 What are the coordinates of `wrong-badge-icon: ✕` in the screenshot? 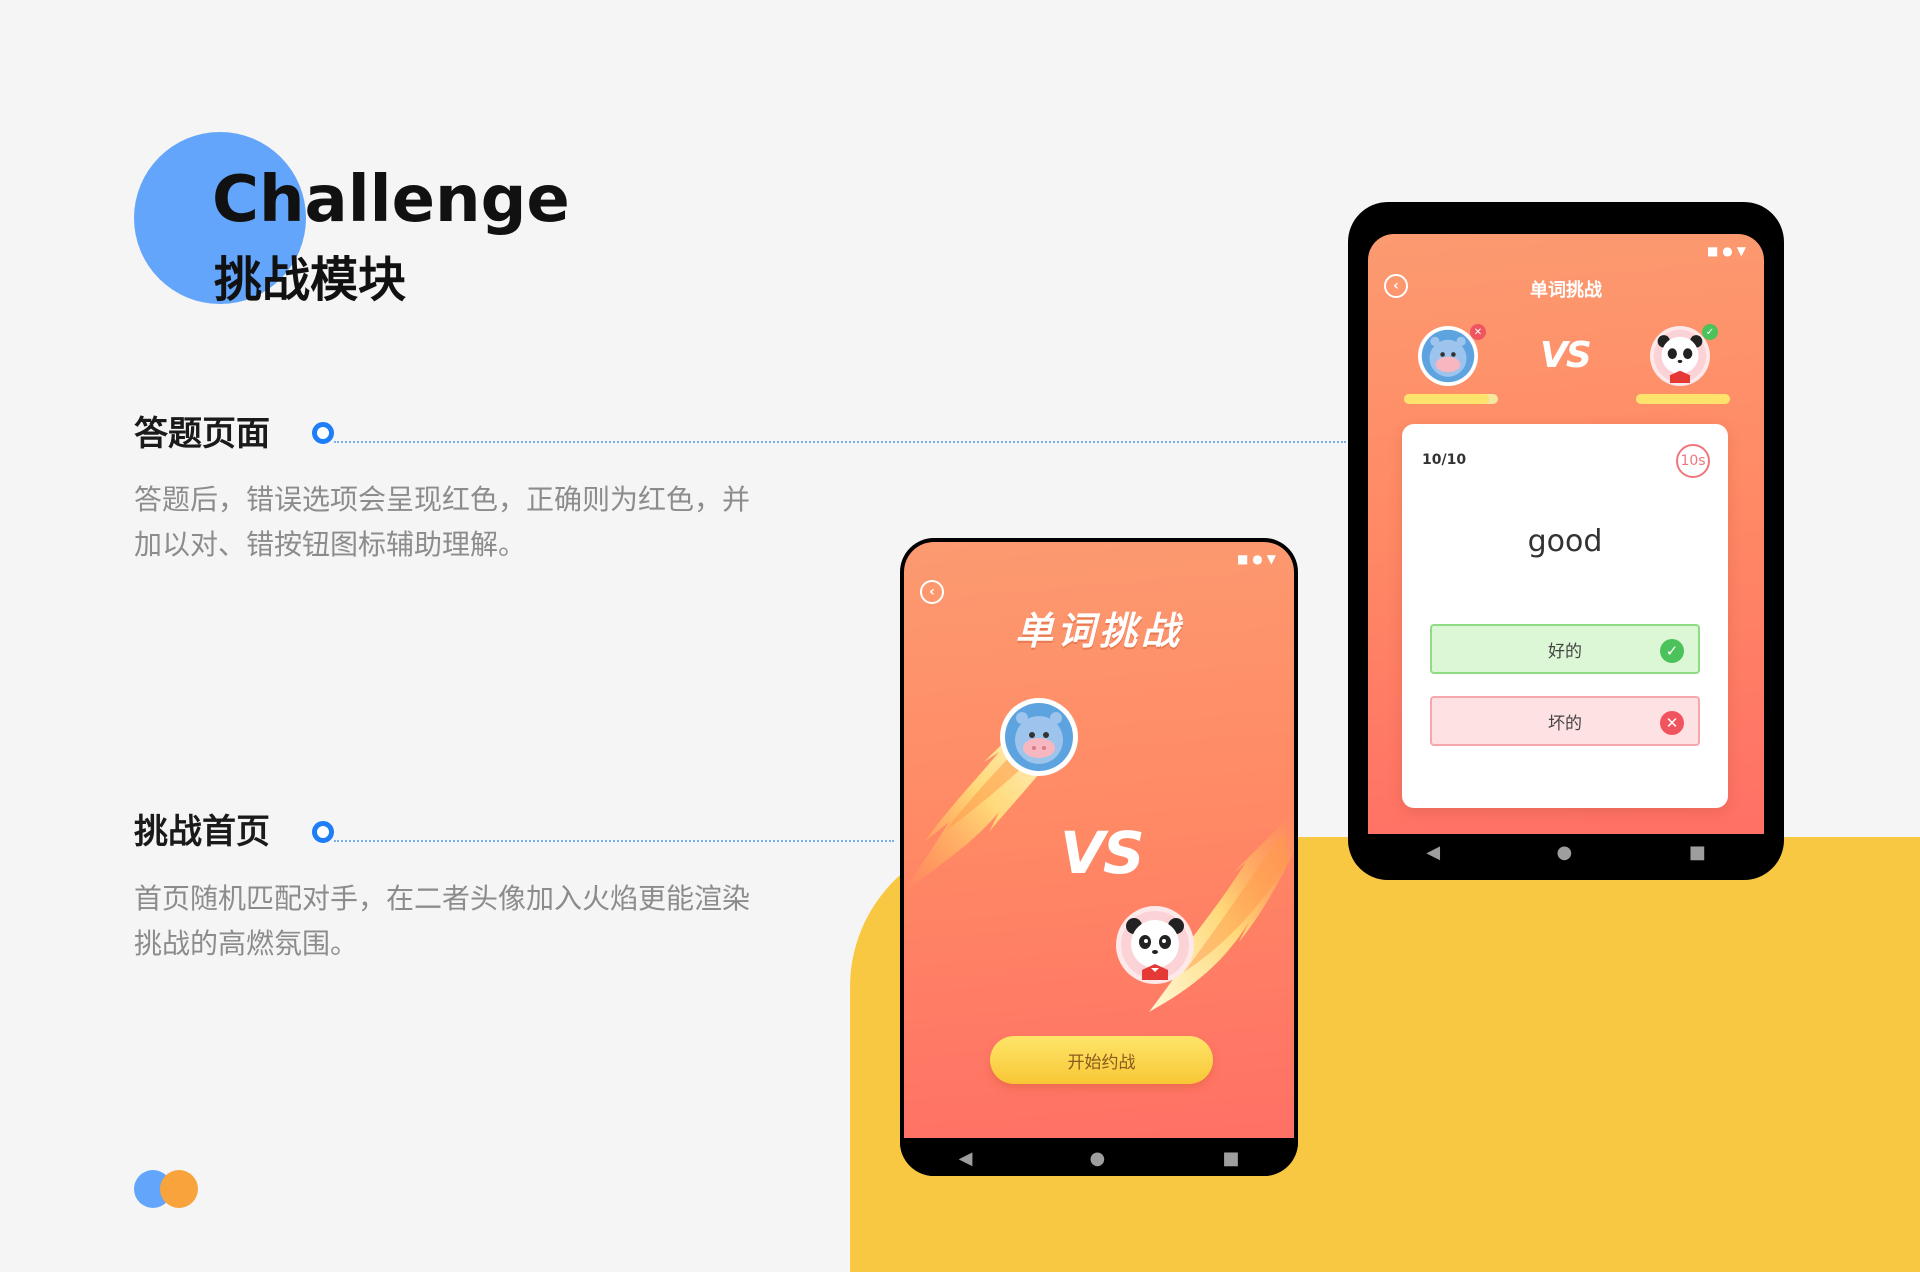 It's located at (1478, 332).